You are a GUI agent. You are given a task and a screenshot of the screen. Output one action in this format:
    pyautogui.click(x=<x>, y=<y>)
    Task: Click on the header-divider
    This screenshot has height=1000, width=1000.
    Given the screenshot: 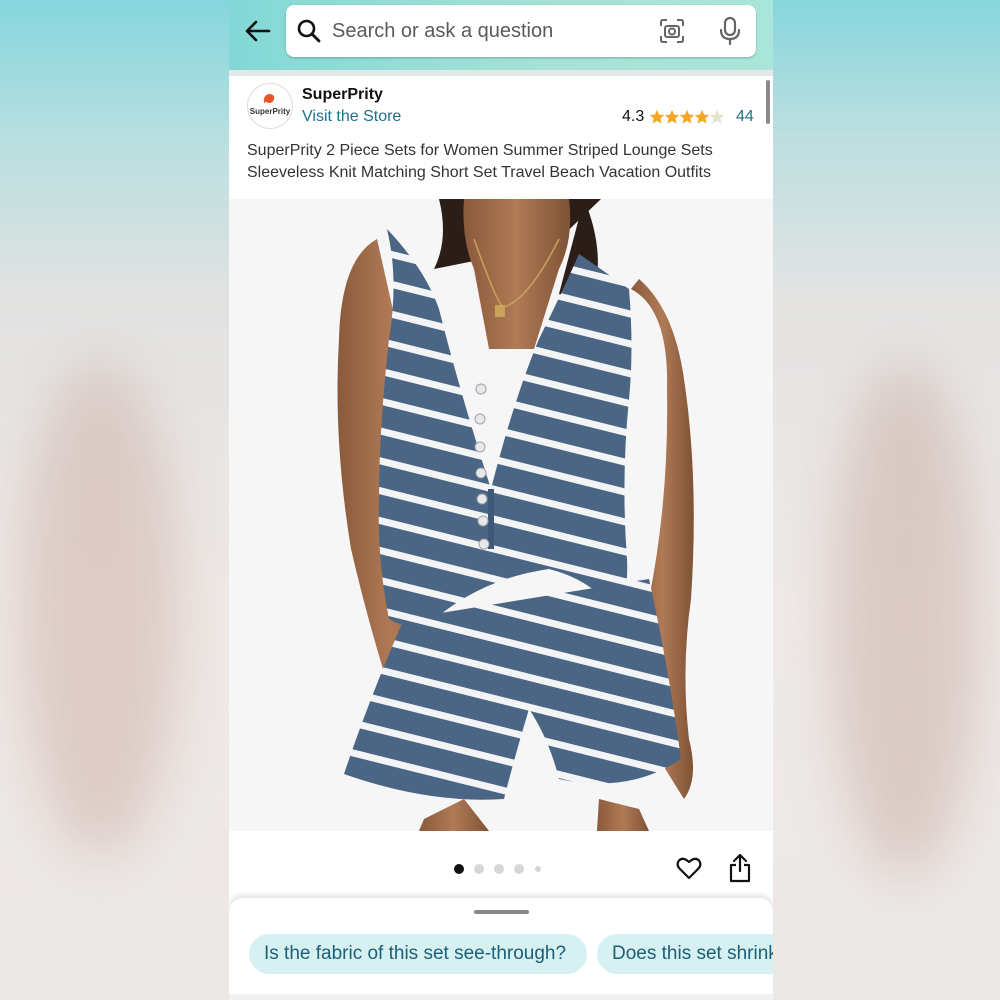 What is the action you would take?
    pyautogui.click(x=501, y=73)
    